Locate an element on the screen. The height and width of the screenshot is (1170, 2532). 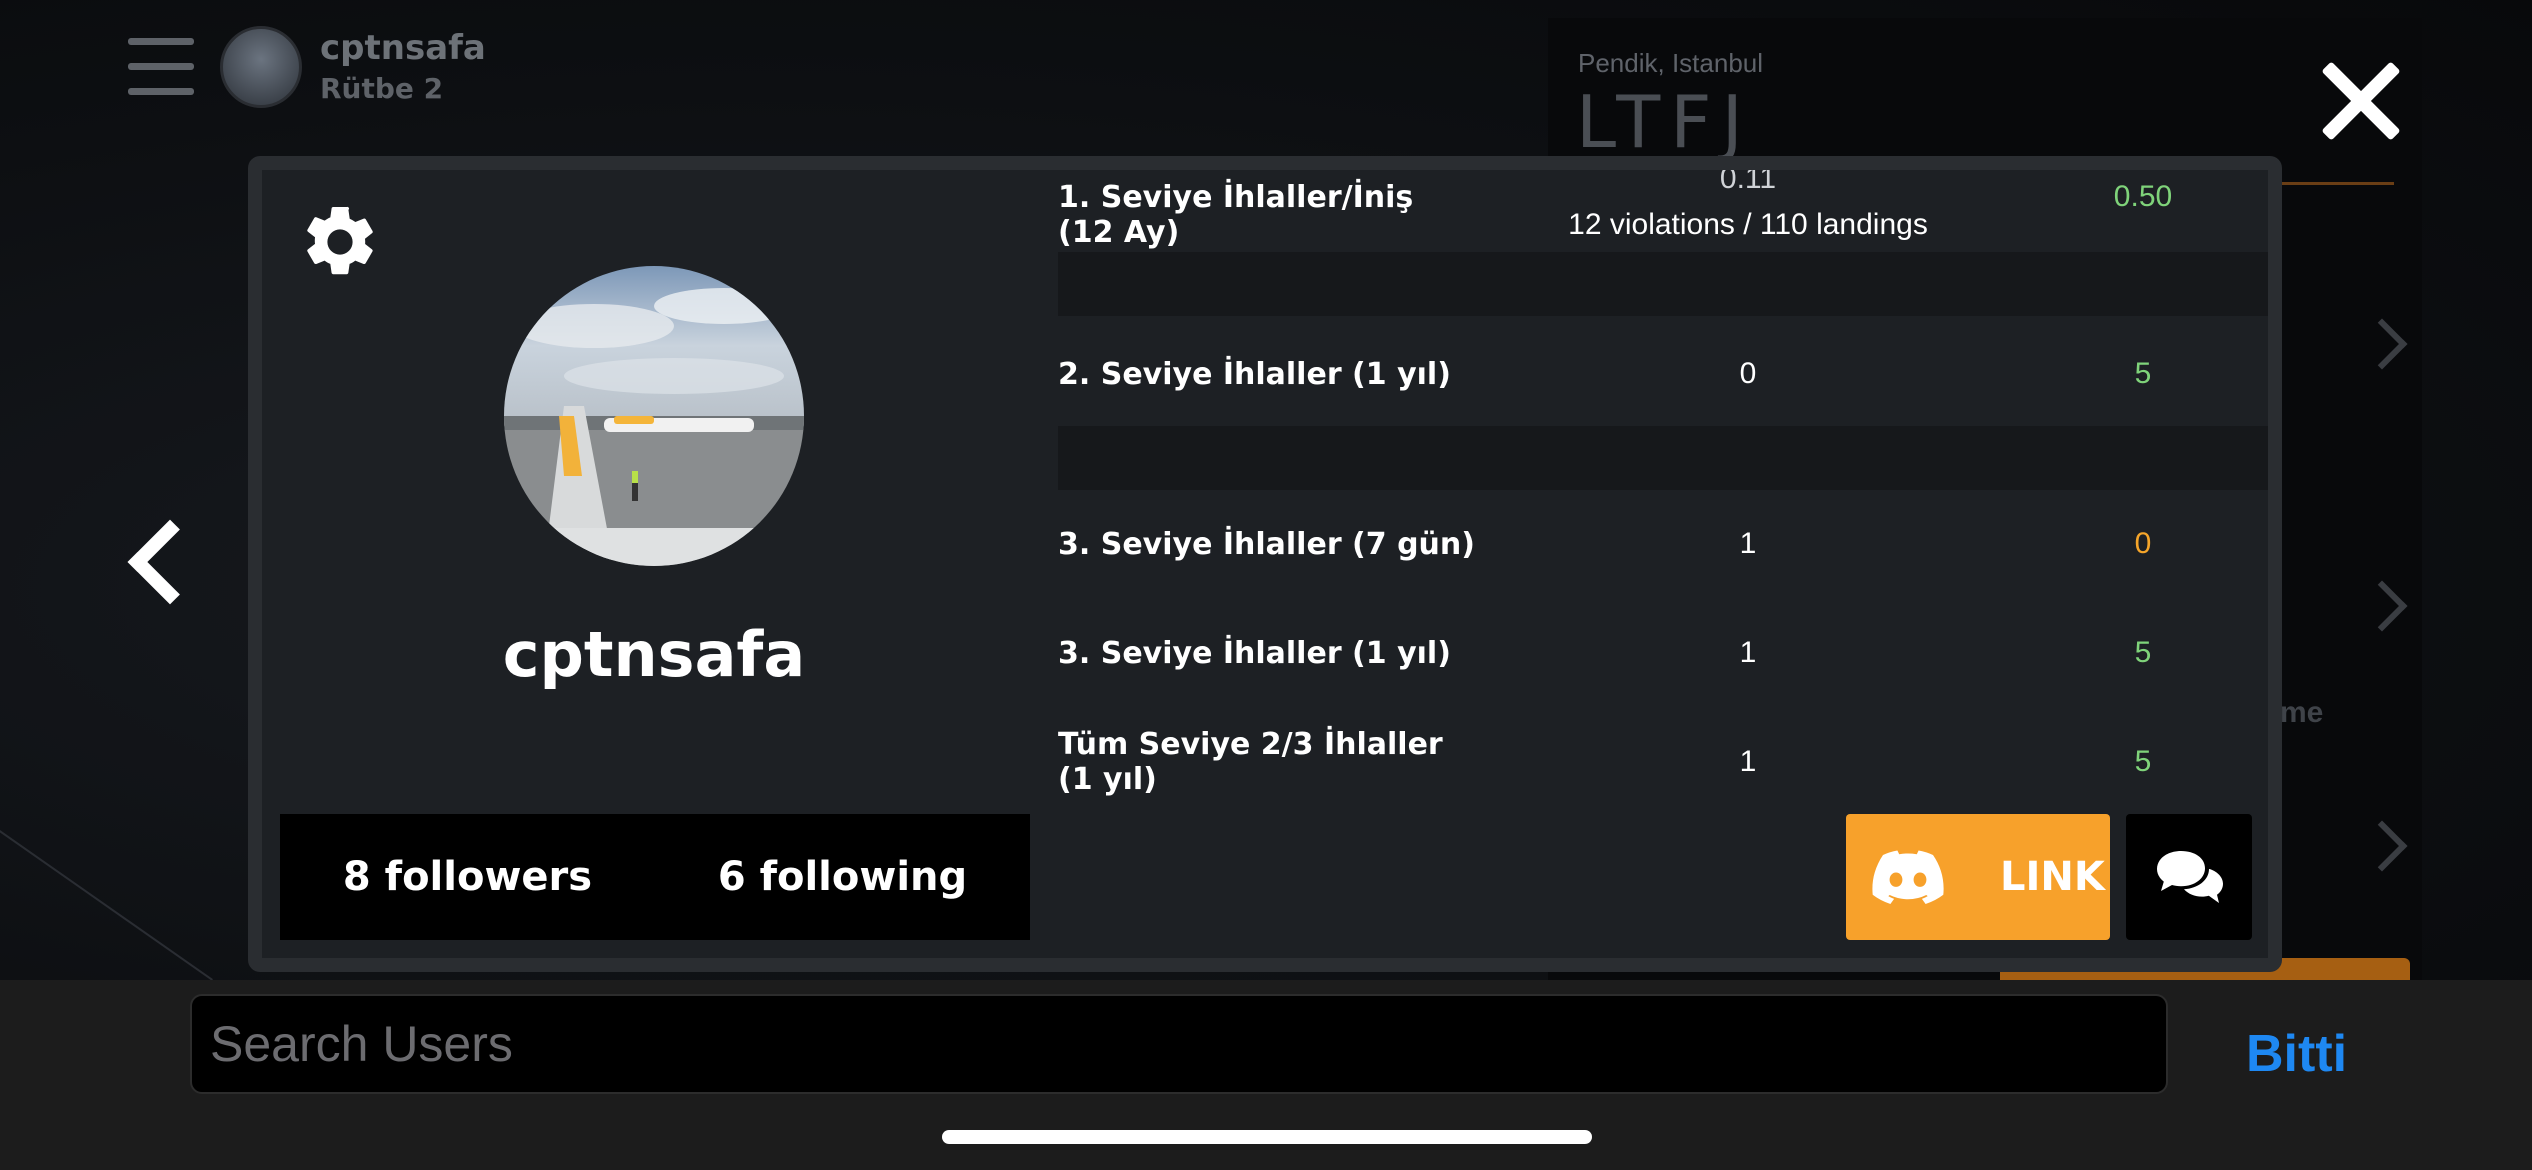
following-count: 6 following is located at coordinates (842, 877).